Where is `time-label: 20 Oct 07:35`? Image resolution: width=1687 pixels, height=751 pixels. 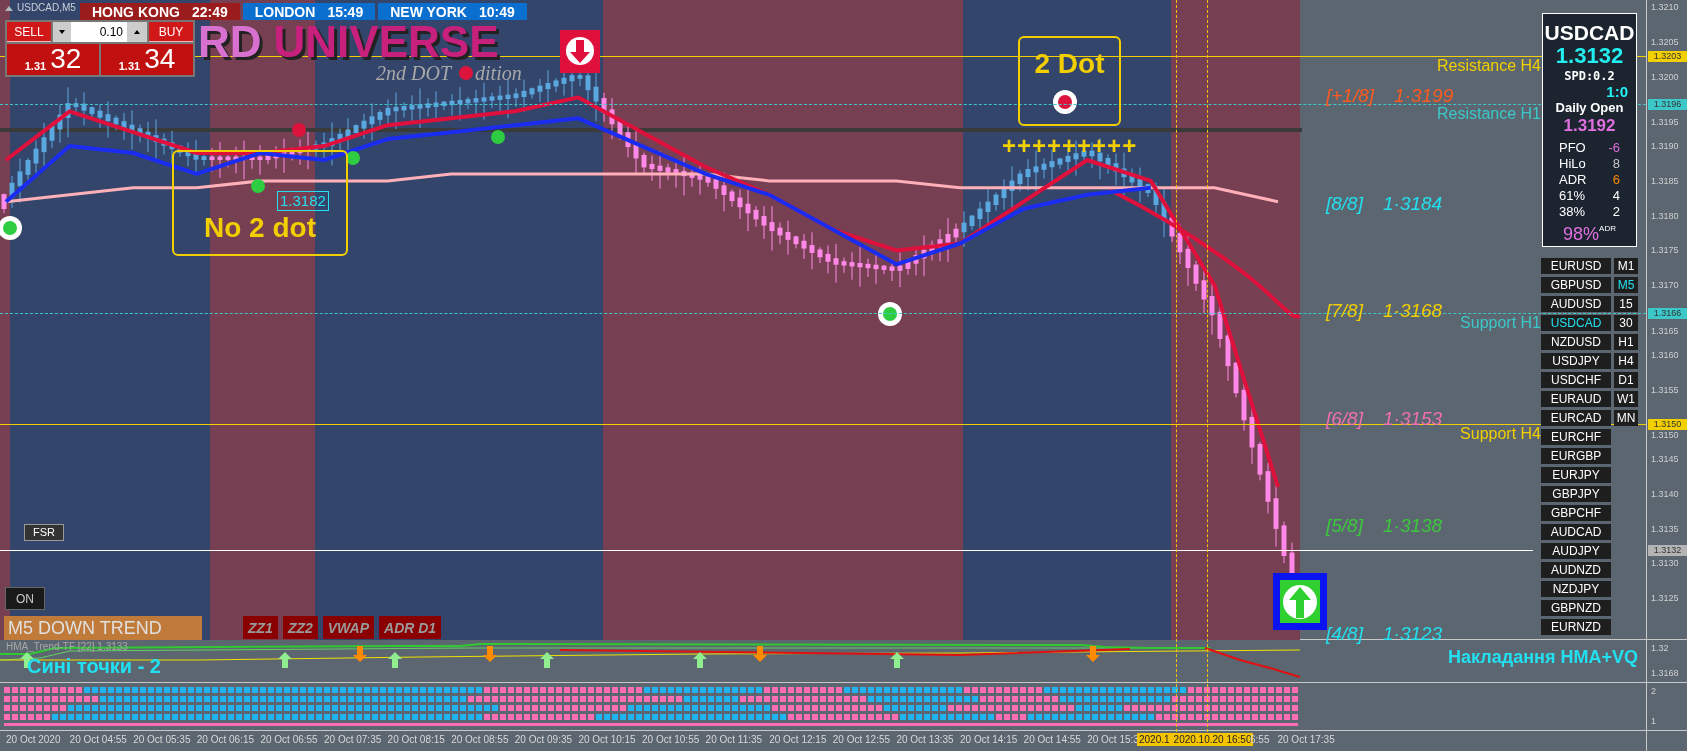
time-label: 20 Oct 07:35 is located at coordinates (353, 740).